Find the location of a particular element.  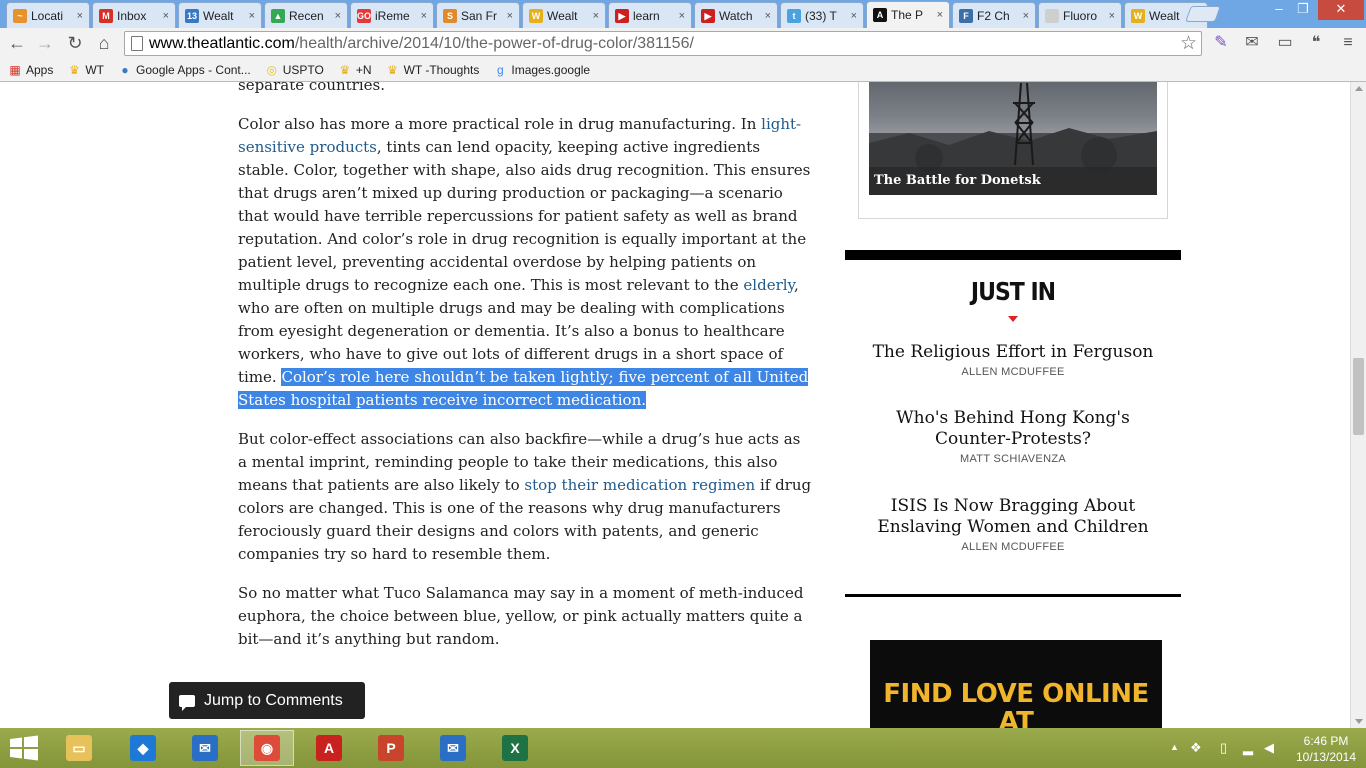

tray-overflow-icon: ▲ is located at coordinates (1174, 747).